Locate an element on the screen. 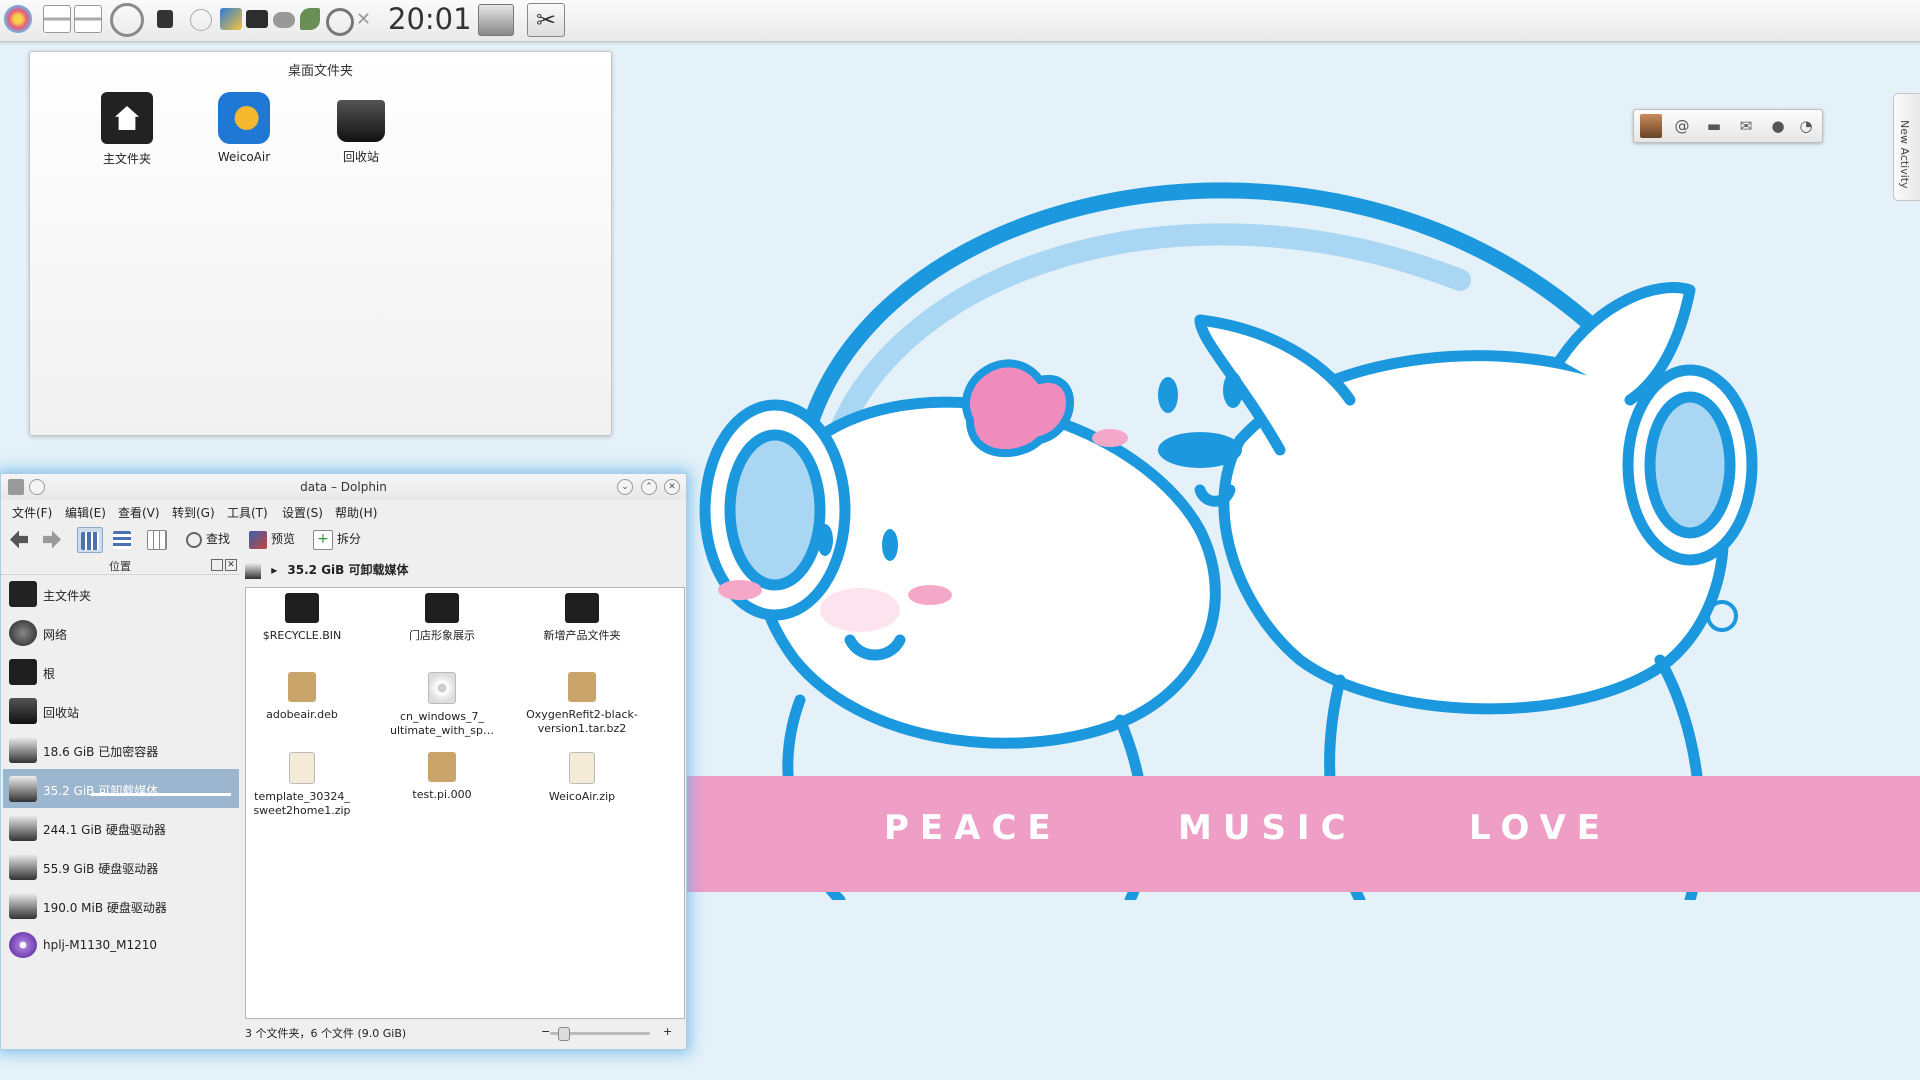 The width and height of the screenshot is (1920, 1080). file-name: WeicoAir.zip is located at coordinates (582, 796).